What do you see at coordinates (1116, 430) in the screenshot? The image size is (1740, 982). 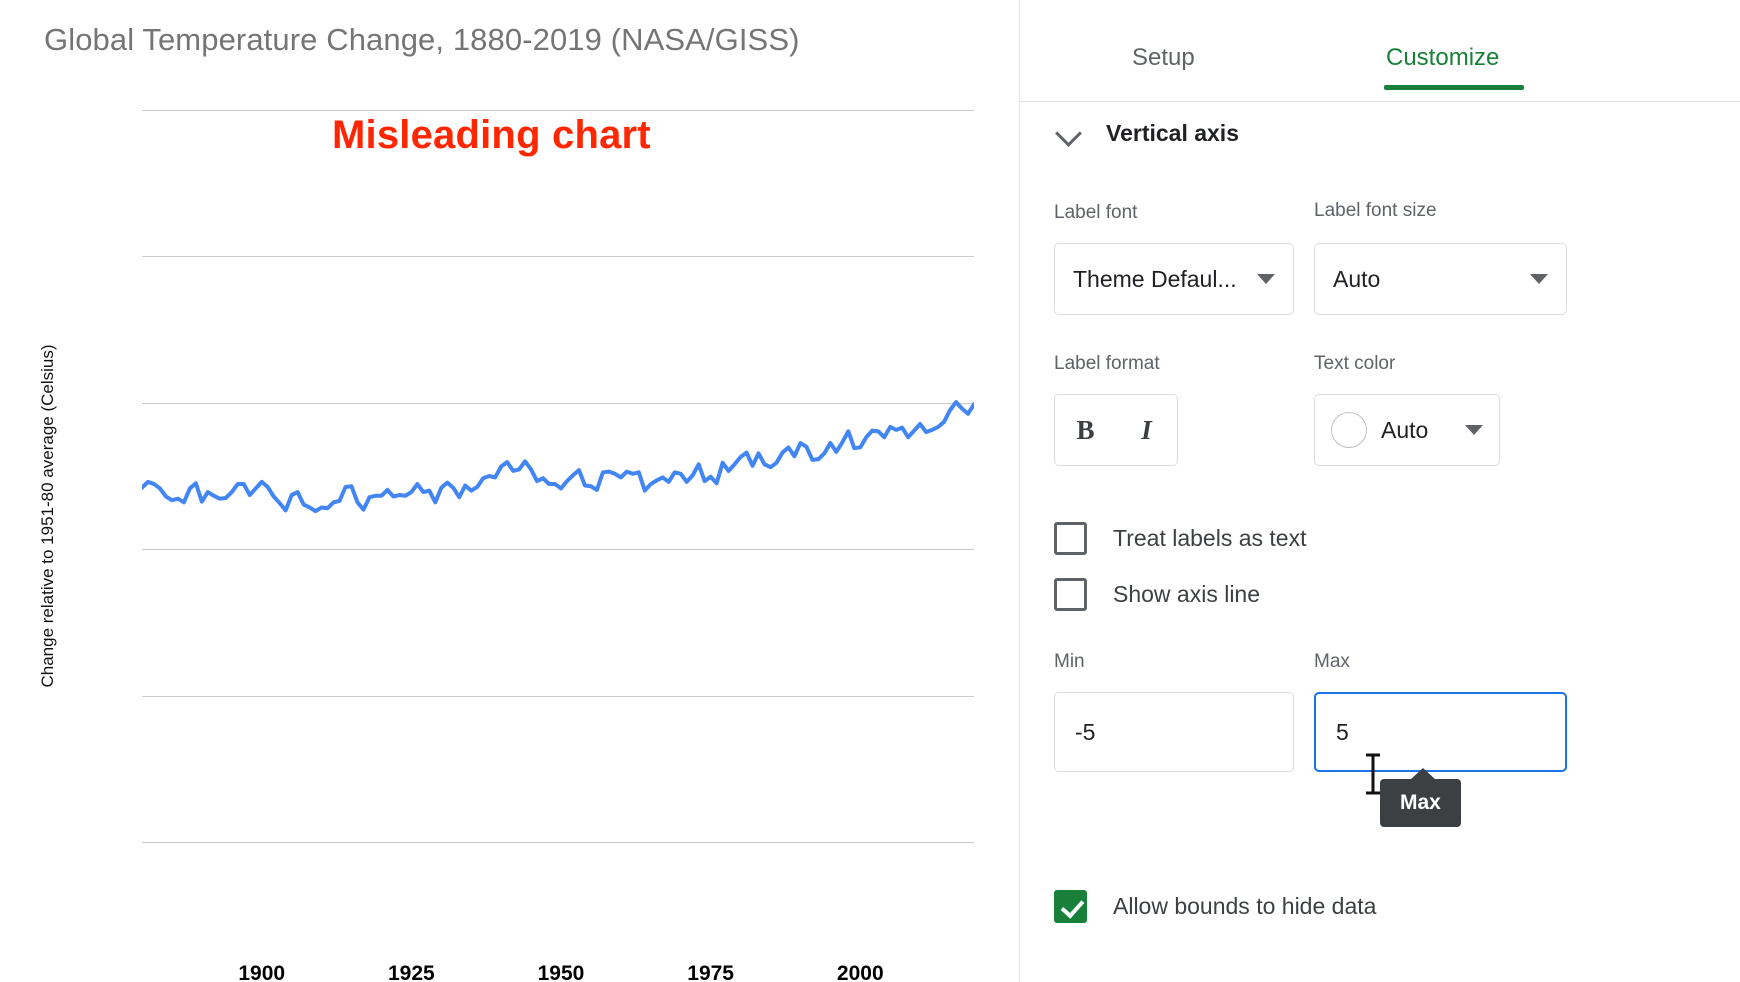 I see `label-format-group: B I` at bounding box center [1116, 430].